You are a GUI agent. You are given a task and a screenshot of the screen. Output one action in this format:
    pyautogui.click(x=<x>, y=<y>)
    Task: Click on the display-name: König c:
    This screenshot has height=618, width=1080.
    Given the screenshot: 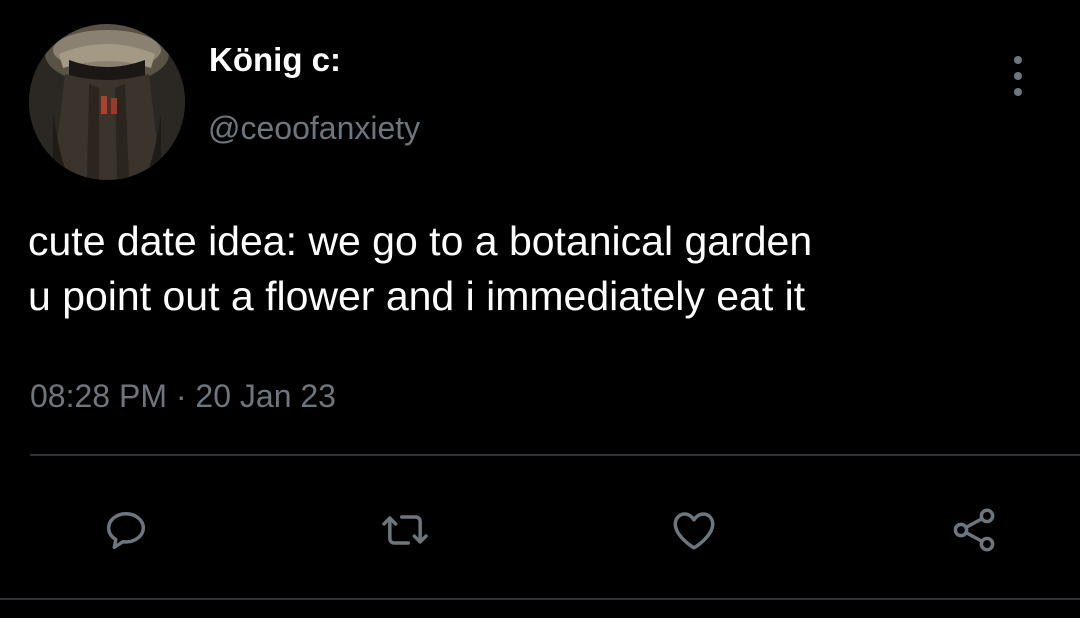 What is the action you would take?
    pyautogui.click(x=275, y=60)
    